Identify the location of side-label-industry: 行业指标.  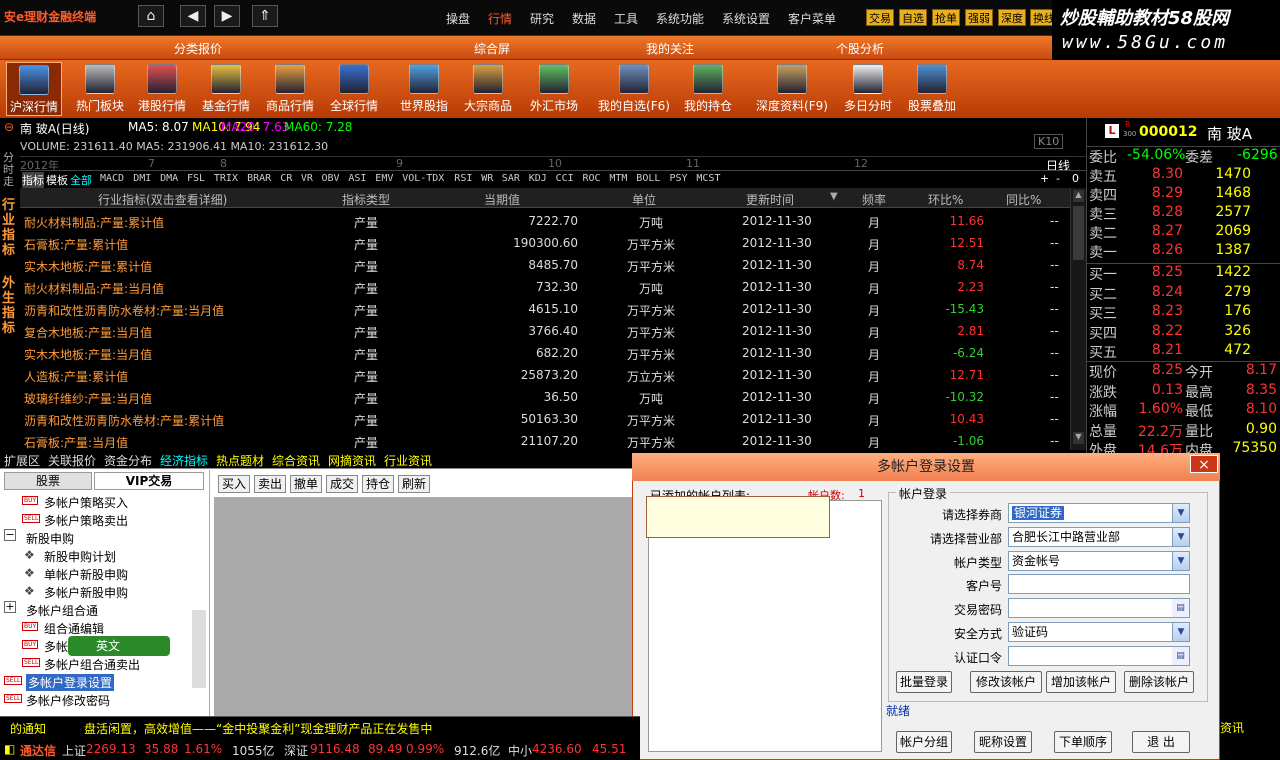
(10, 228).